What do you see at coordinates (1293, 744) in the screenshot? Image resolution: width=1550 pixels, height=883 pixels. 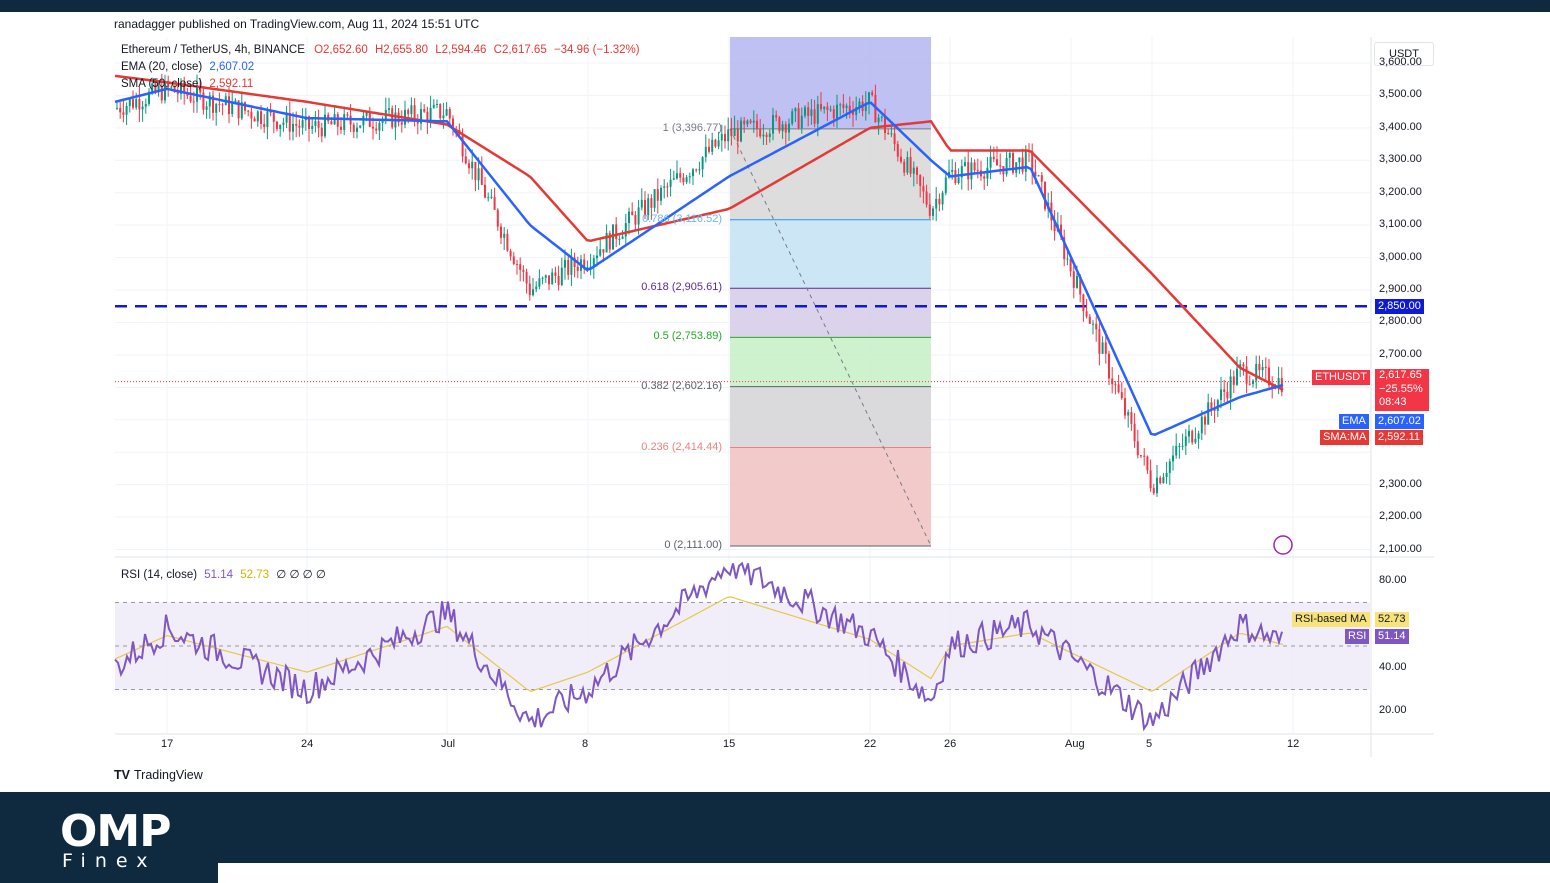 I see `time-tick-label: 12` at bounding box center [1293, 744].